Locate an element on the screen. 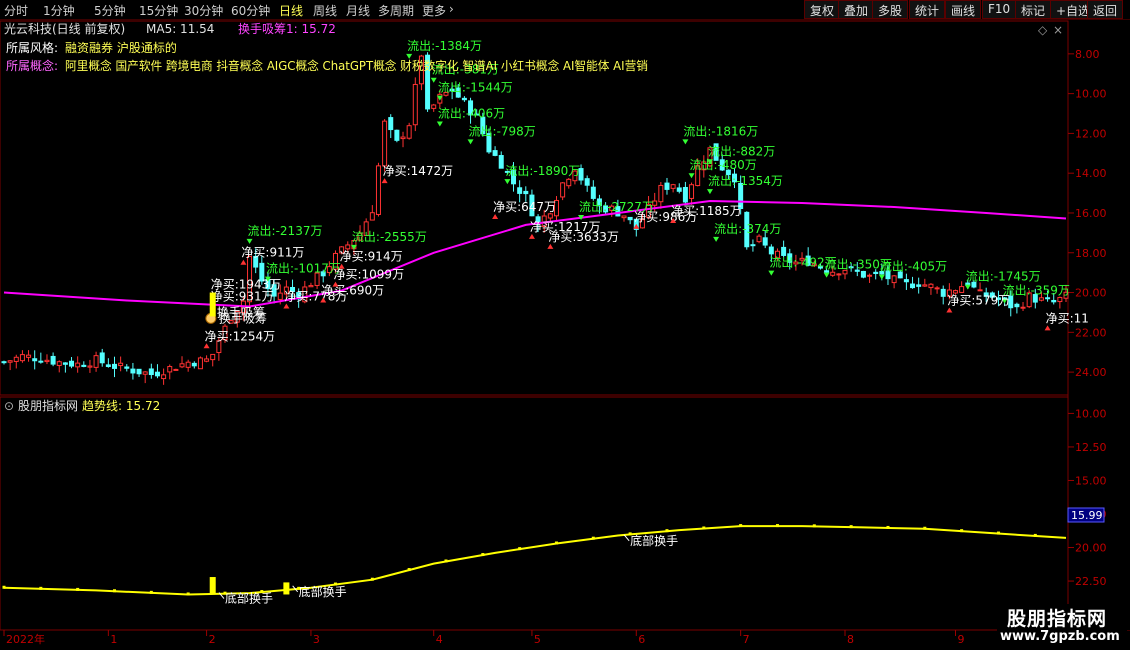 This screenshot has width=1130, height=650. hands-absorb-label: 换手吸筹1: 15.72 is located at coordinates (287, 29).